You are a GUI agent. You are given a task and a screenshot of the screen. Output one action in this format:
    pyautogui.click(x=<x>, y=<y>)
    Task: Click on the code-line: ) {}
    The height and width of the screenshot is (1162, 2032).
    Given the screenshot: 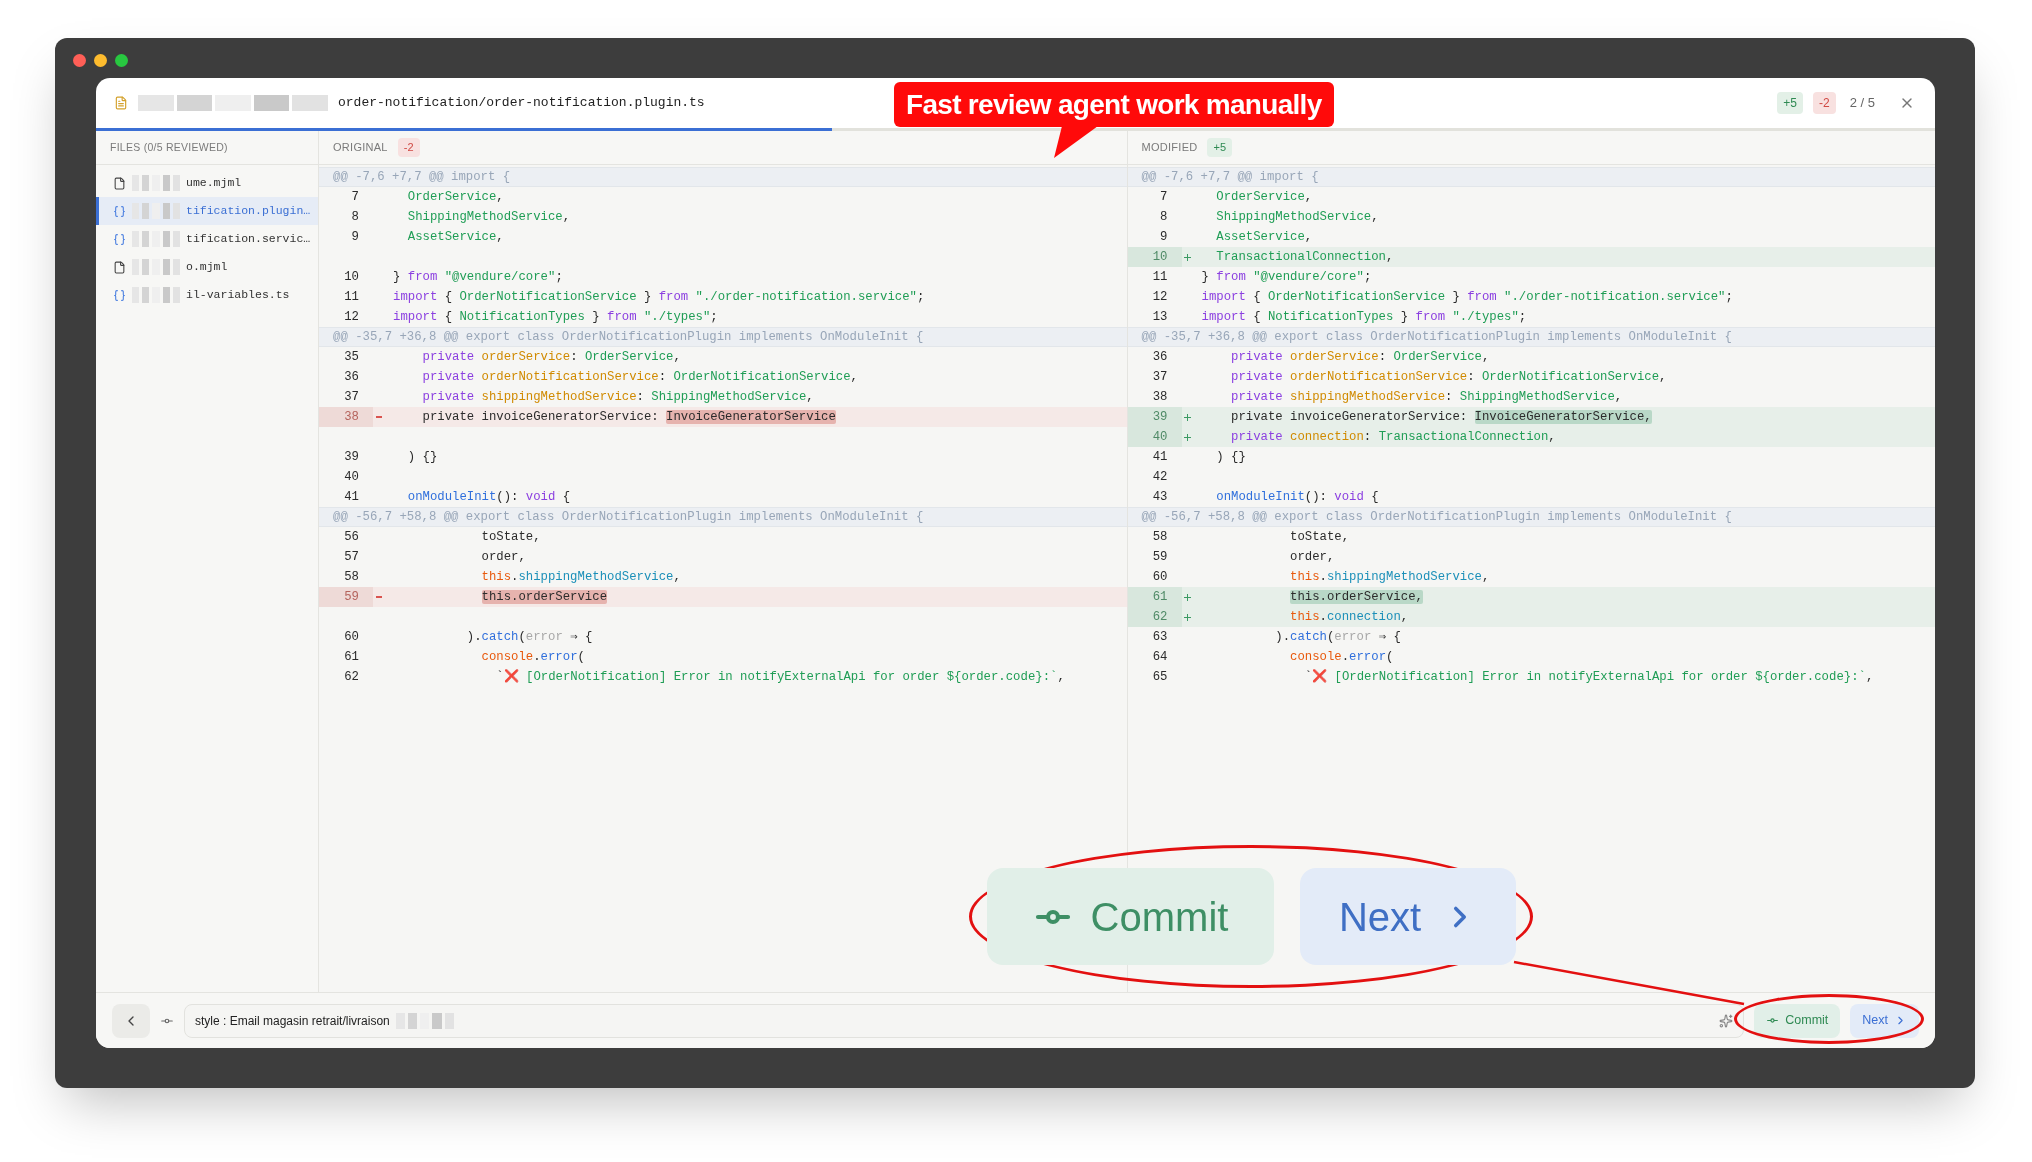 What is the action you would take?
    pyautogui.click(x=1230, y=457)
    